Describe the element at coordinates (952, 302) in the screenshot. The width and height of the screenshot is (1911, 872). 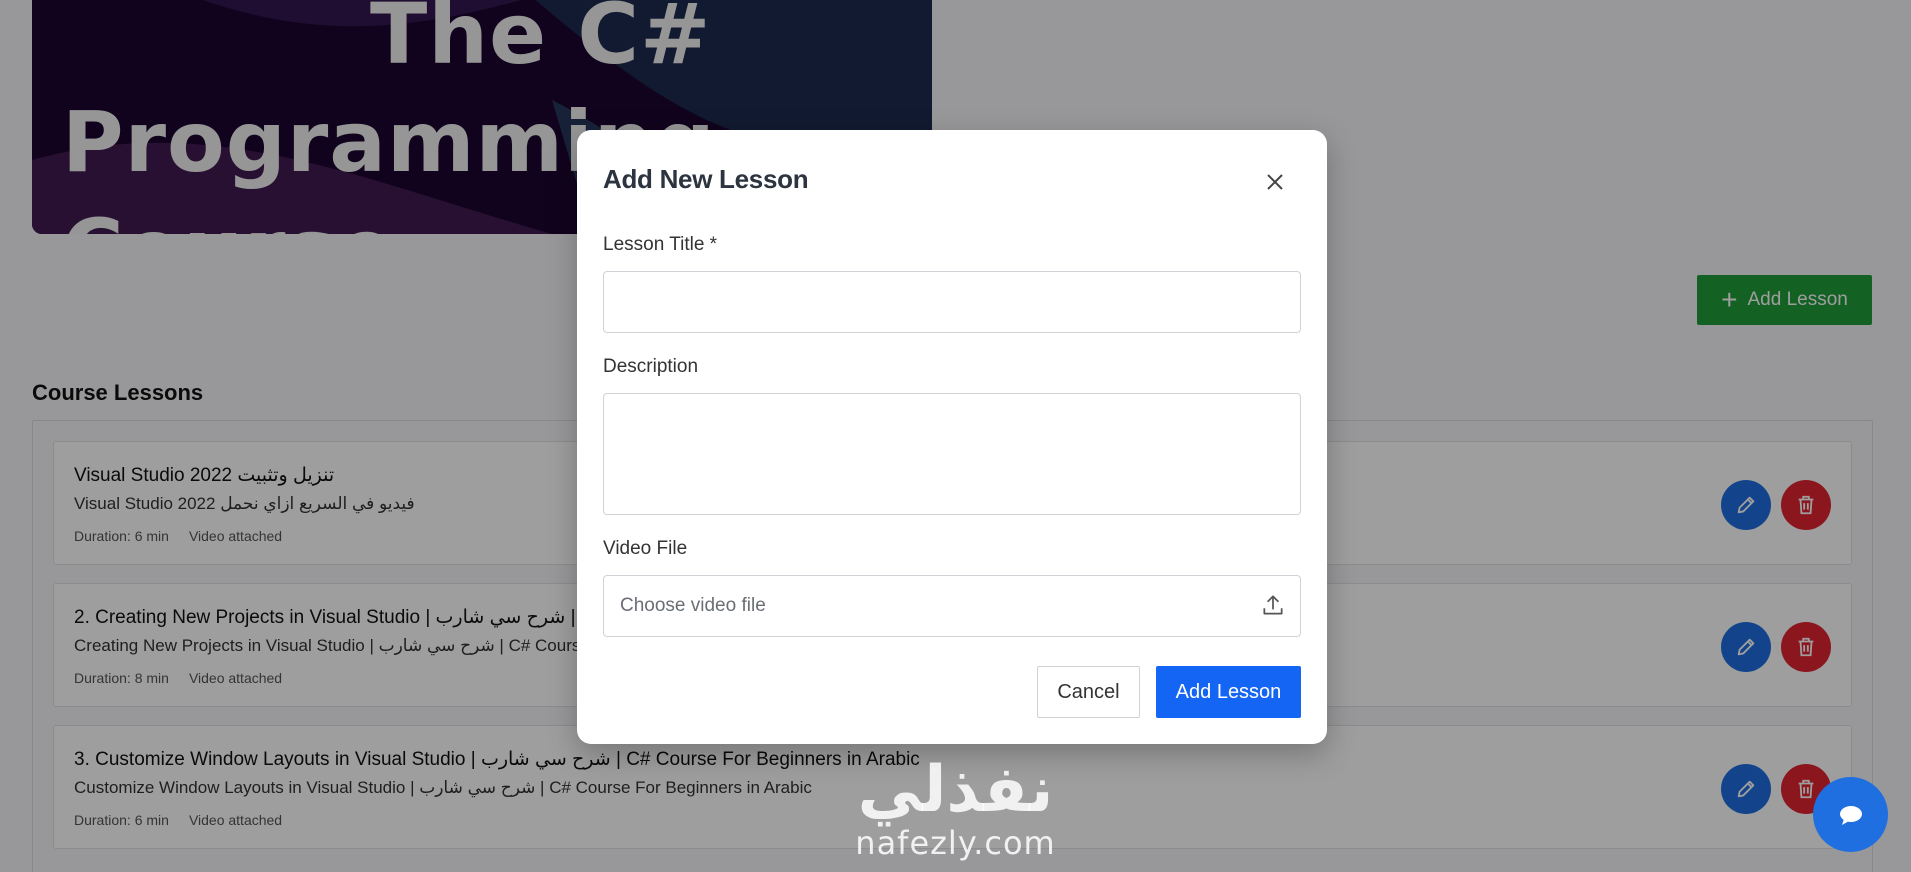
I see `lesson-title-input` at that location.